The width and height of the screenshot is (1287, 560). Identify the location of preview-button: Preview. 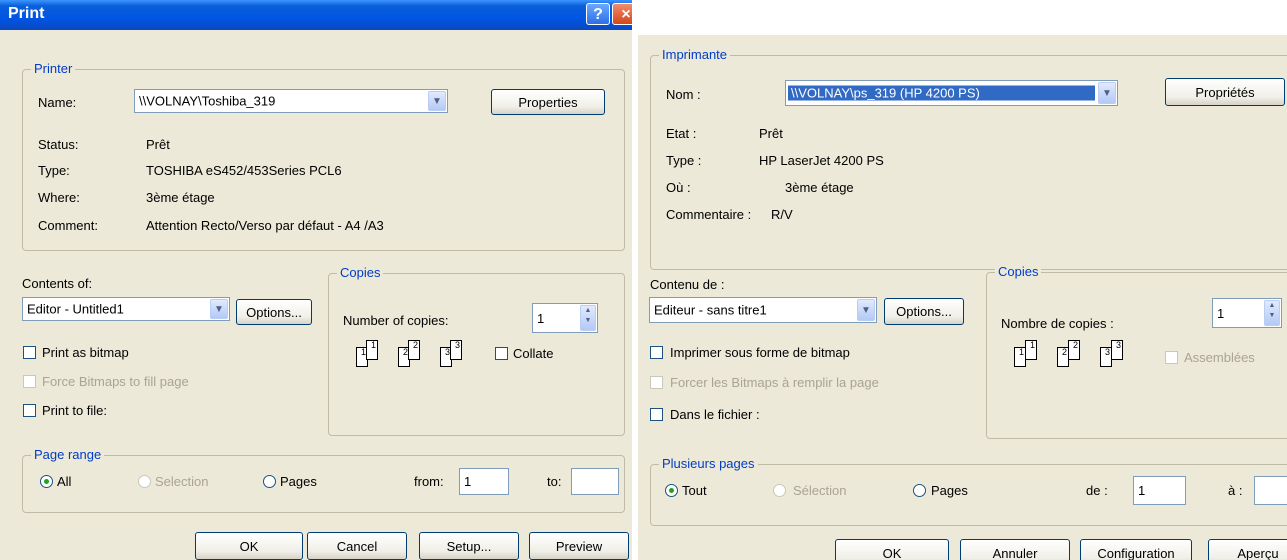
(579, 546).